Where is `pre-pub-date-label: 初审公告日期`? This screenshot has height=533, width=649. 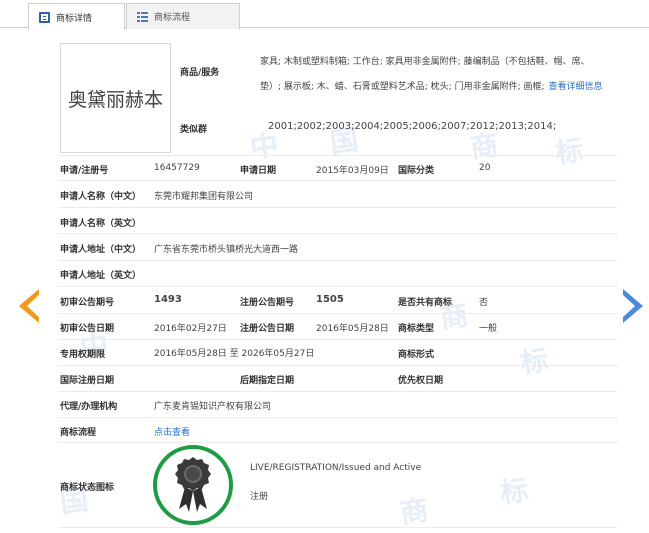 pre-pub-date-label: 初审公告日期 is located at coordinates (87, 329).